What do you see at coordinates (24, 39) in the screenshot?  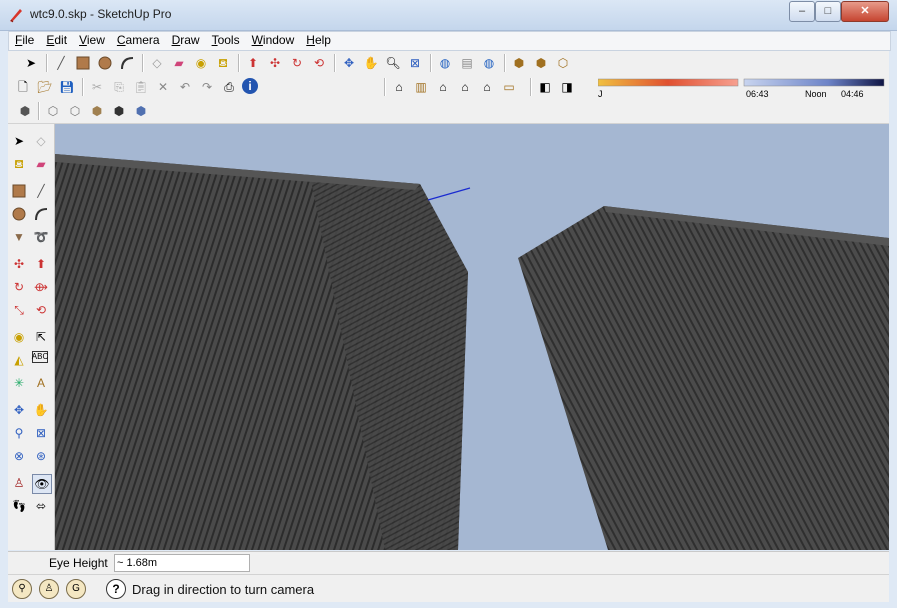 I see `menu-file: File` at bounding box center [24, 39].